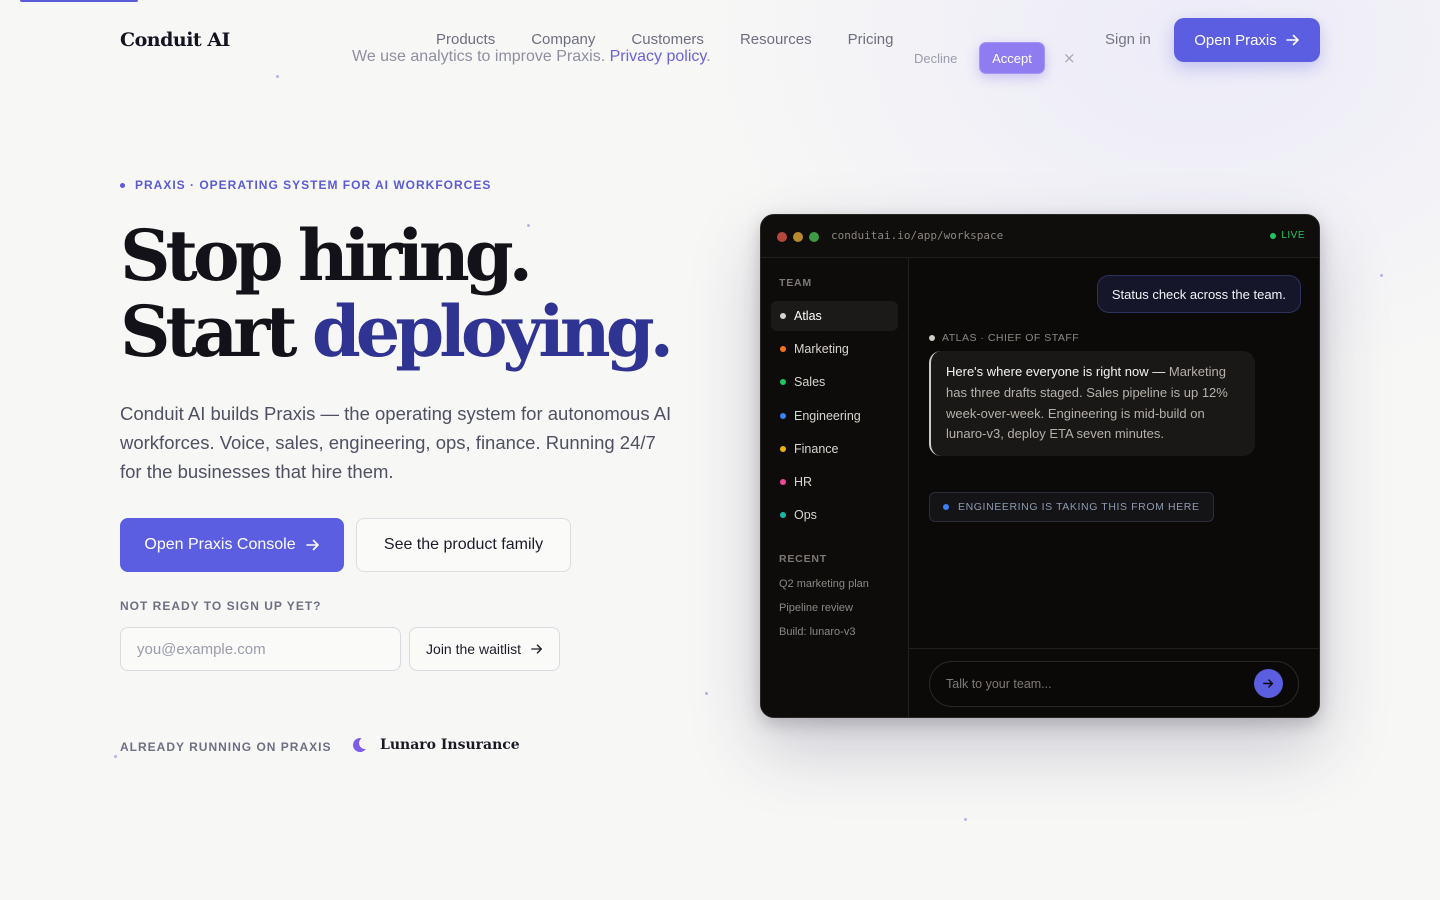 The image size is (1440, 900). I want to click on member-label: Atlas, so click(808, 316).